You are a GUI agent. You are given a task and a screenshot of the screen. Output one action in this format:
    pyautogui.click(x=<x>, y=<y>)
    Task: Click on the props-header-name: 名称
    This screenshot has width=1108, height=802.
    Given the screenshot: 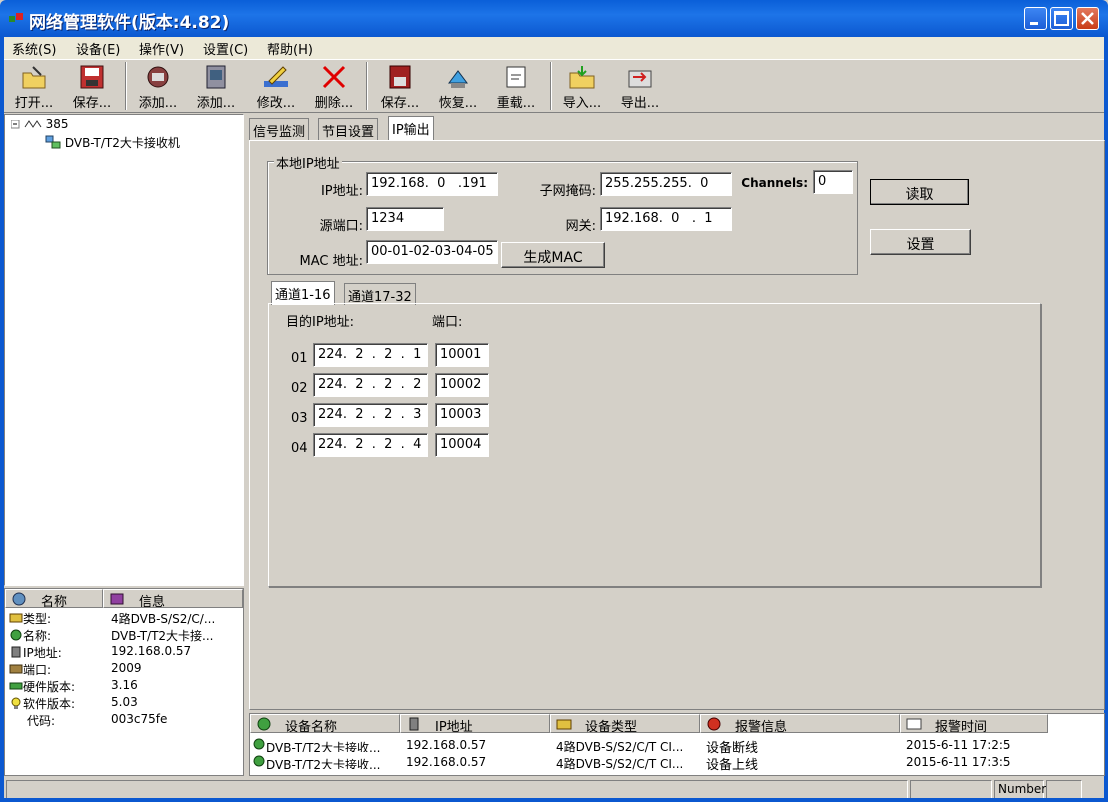 What is the action you would take?
    pyautogui.click(x=54, y=598)
    